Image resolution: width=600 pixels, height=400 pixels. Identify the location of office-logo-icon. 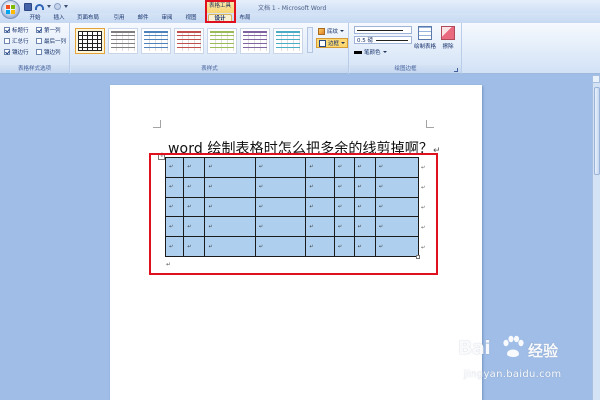
(10, 9).